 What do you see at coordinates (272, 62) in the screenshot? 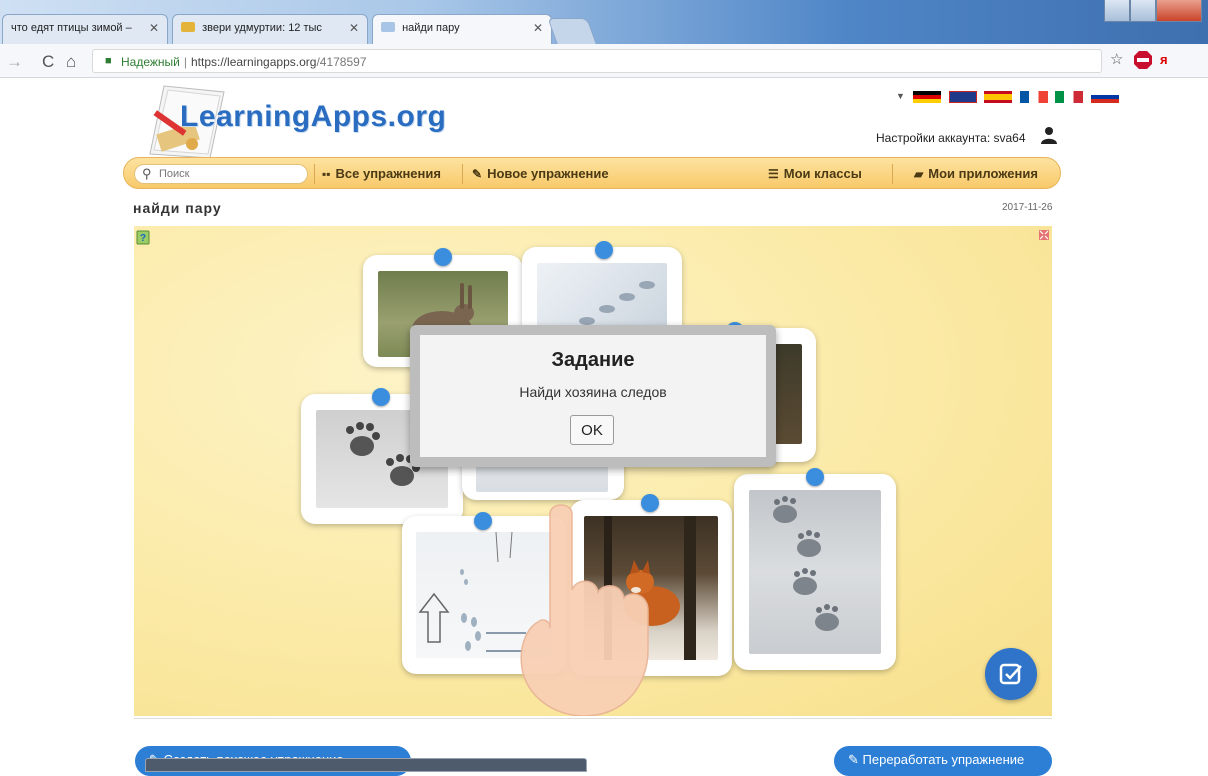
I see `url-domain: learningapps.org` at bounding box center [272, 62].